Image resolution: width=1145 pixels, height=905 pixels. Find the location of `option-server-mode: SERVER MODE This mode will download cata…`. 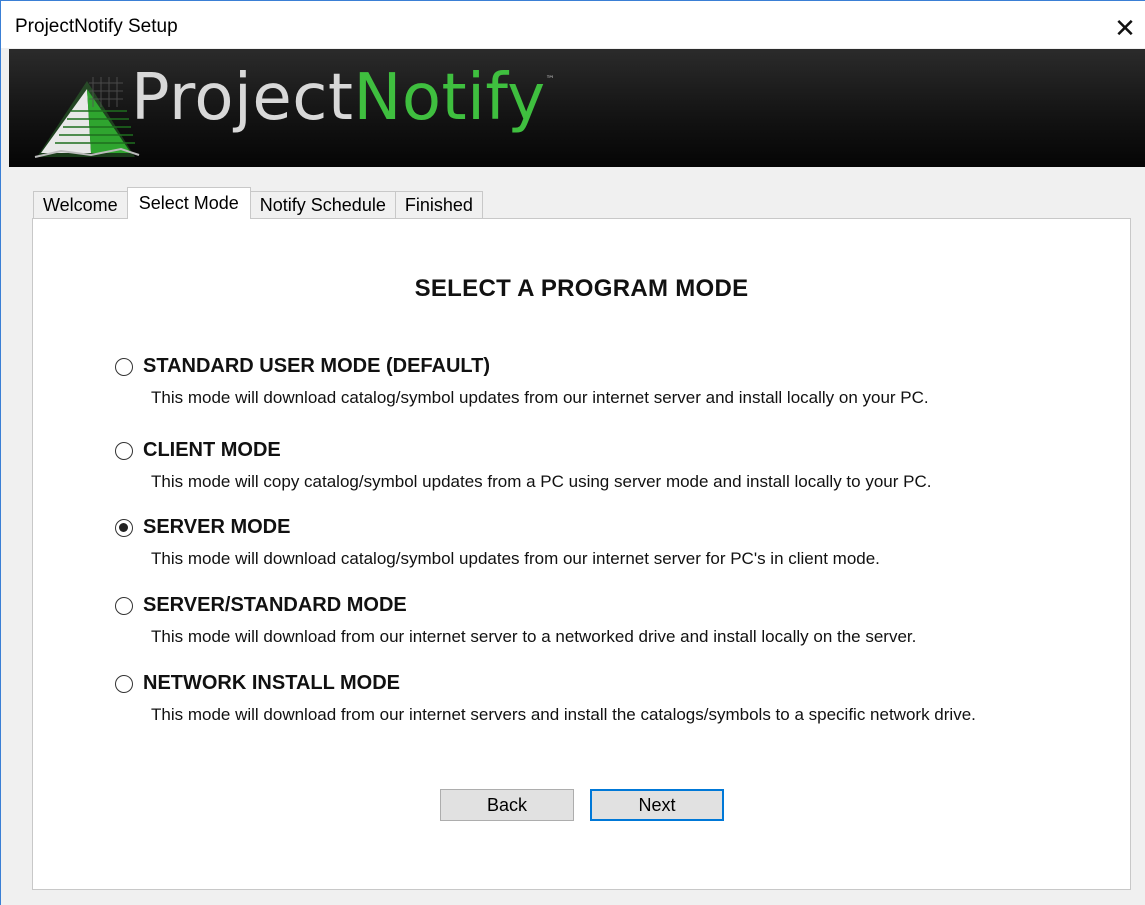

option-server-mode: SERVER MODE This mode will download cata… is located at coordinates (497, 542).